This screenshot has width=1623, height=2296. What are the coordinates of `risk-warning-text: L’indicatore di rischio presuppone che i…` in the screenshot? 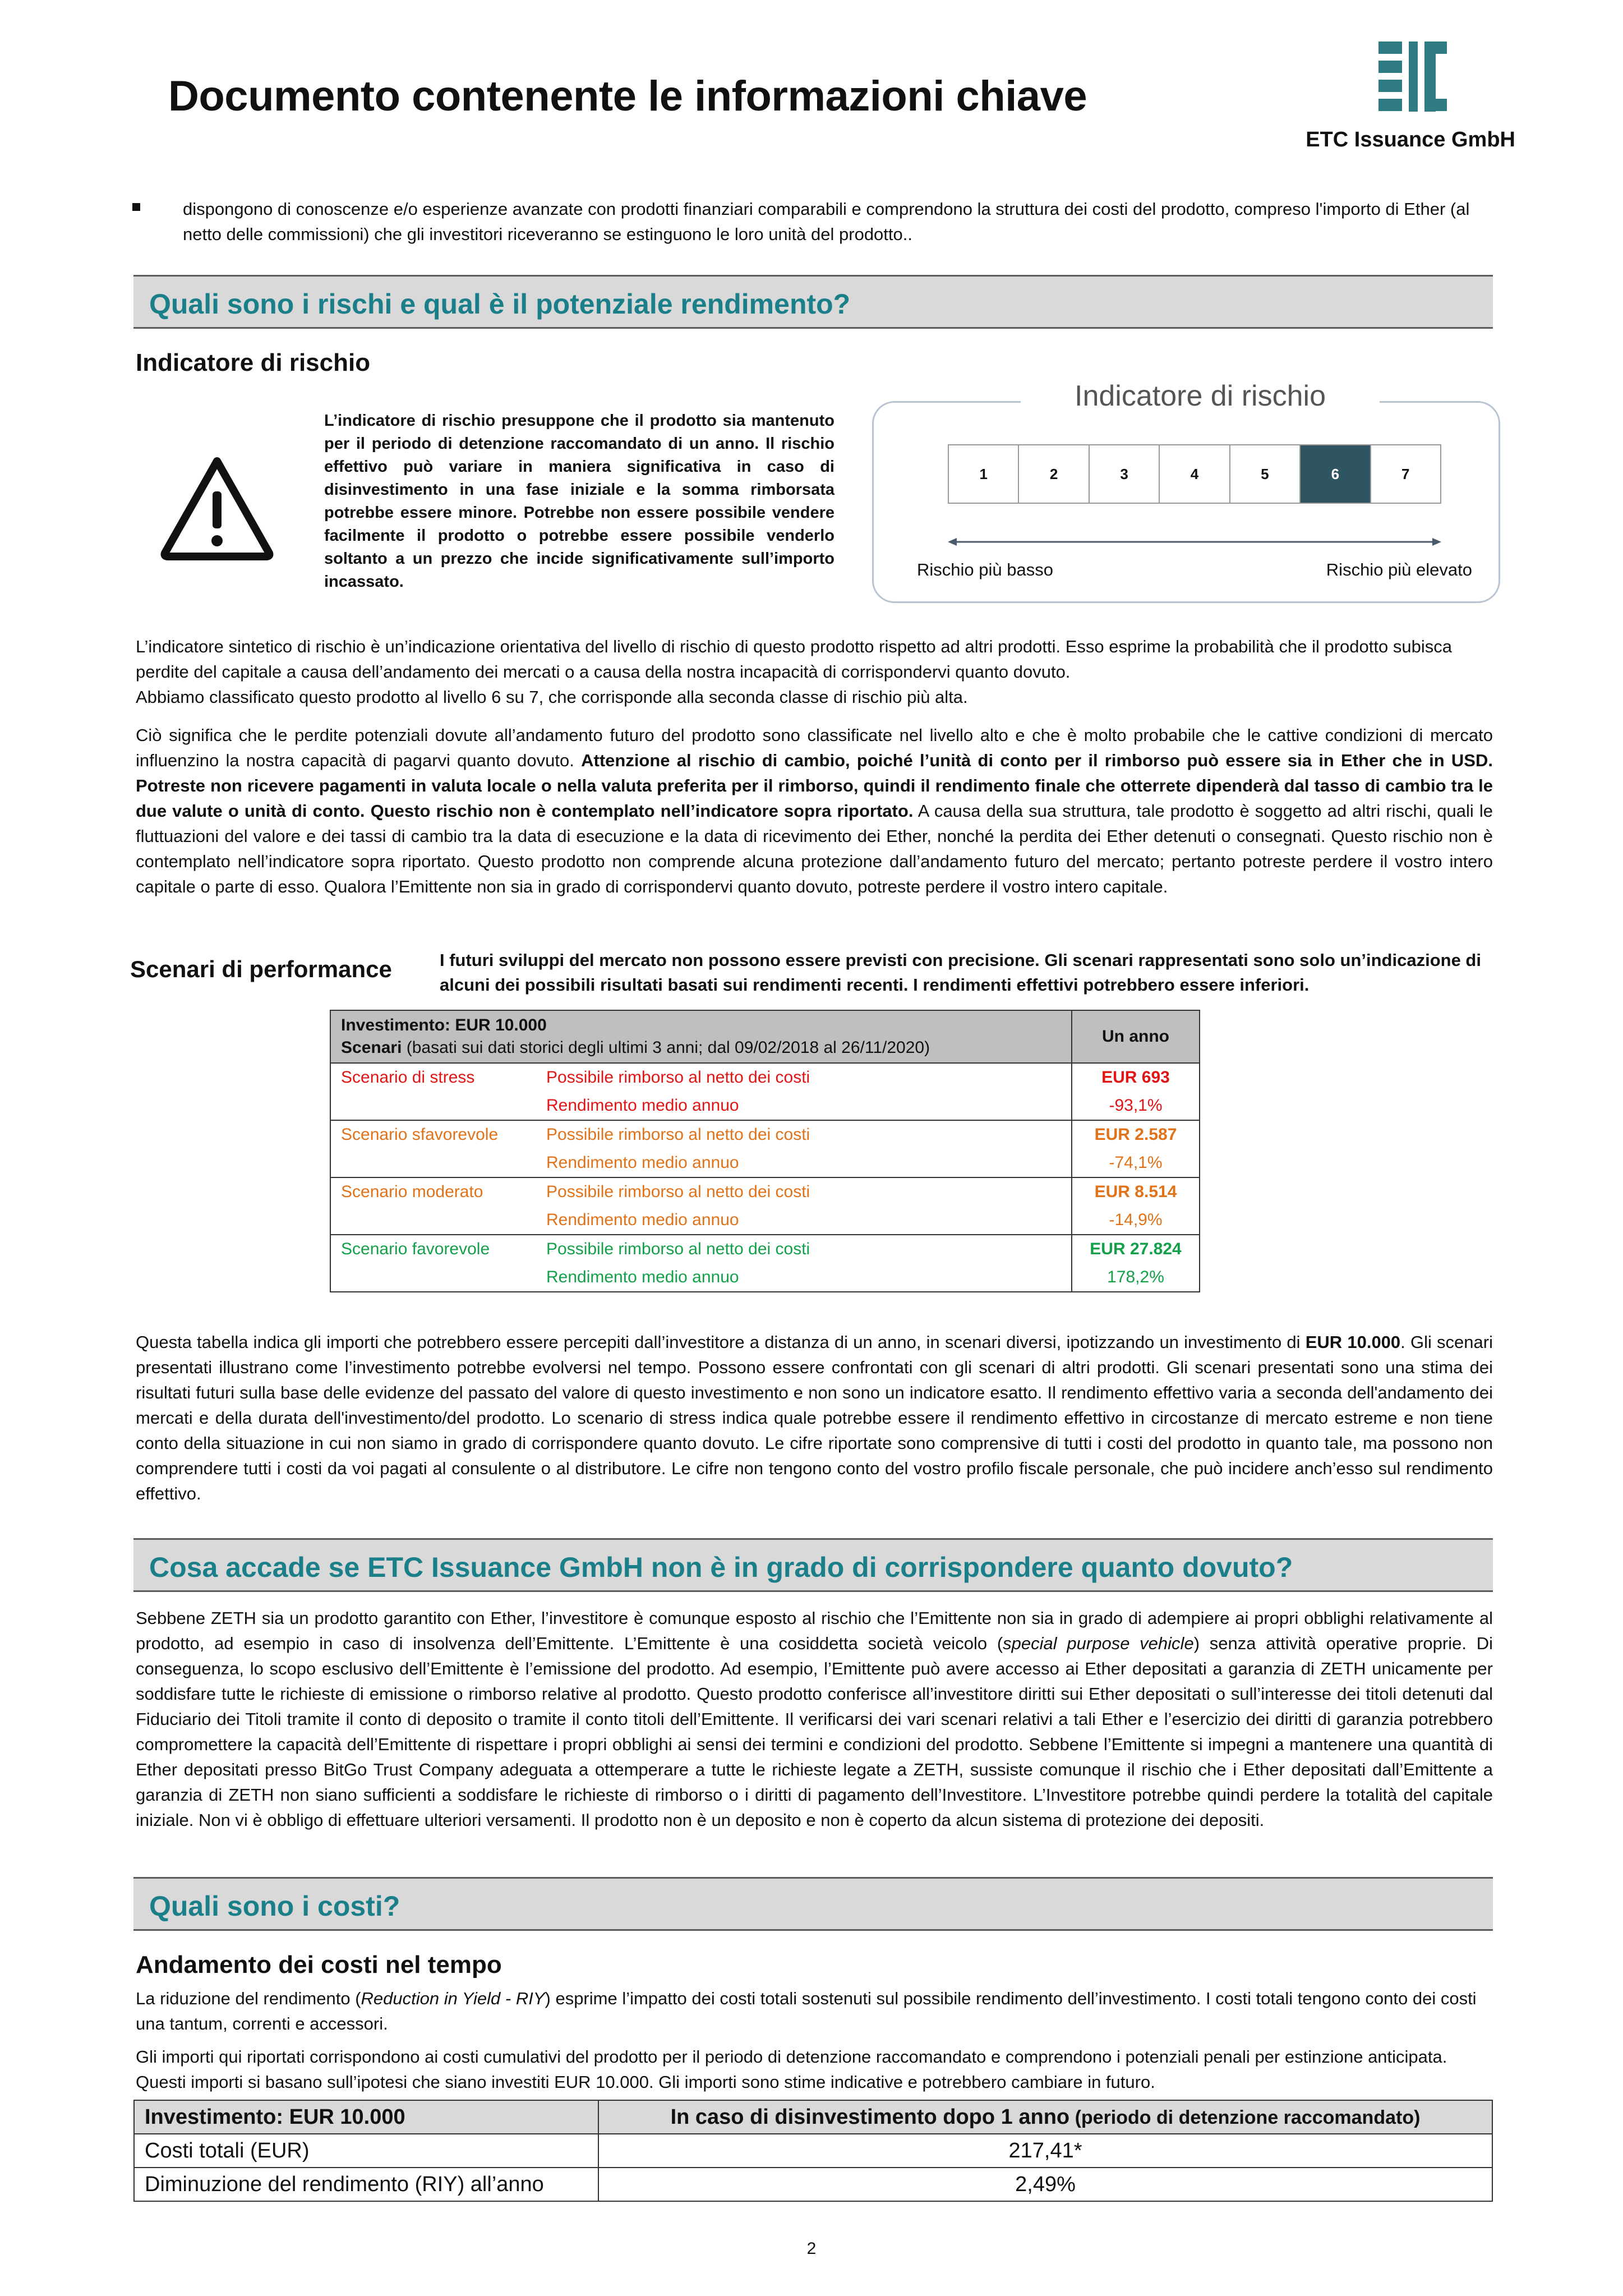 It's located at (579, 501).